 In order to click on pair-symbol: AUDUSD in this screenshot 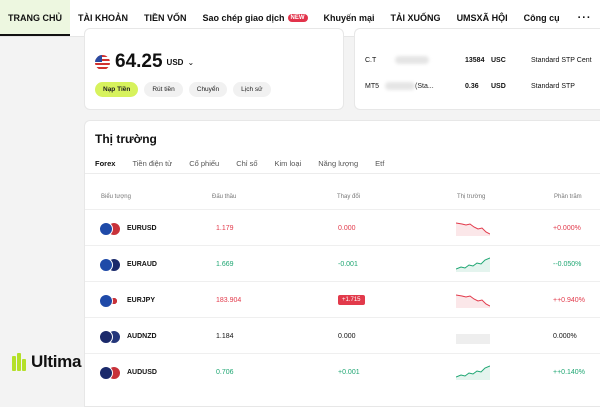, I will do `click(142, 372)`.